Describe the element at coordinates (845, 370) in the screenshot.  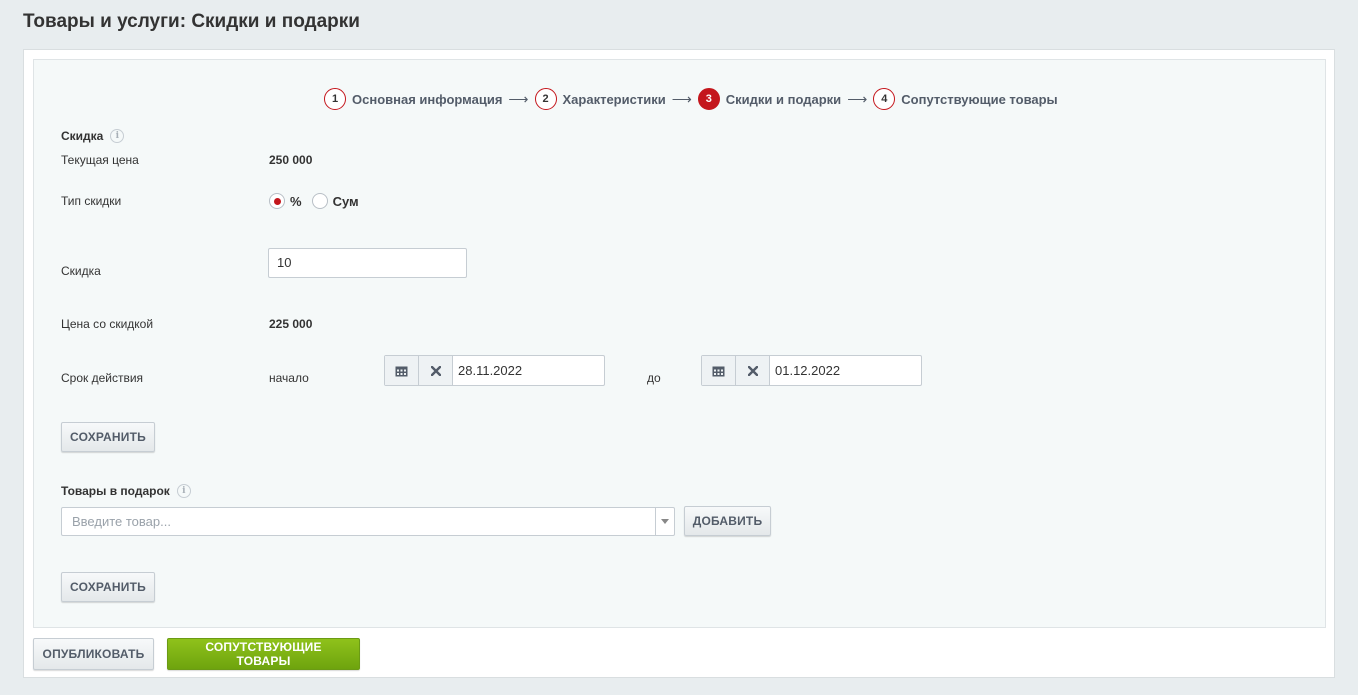
I see `end-date-input: 01.12.2022` at that location.